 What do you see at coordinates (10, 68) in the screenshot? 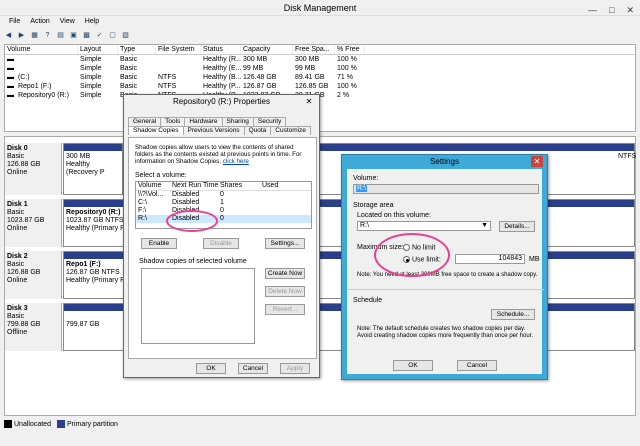
I see `volume-name: ▬` at bounding box center [10, 68].